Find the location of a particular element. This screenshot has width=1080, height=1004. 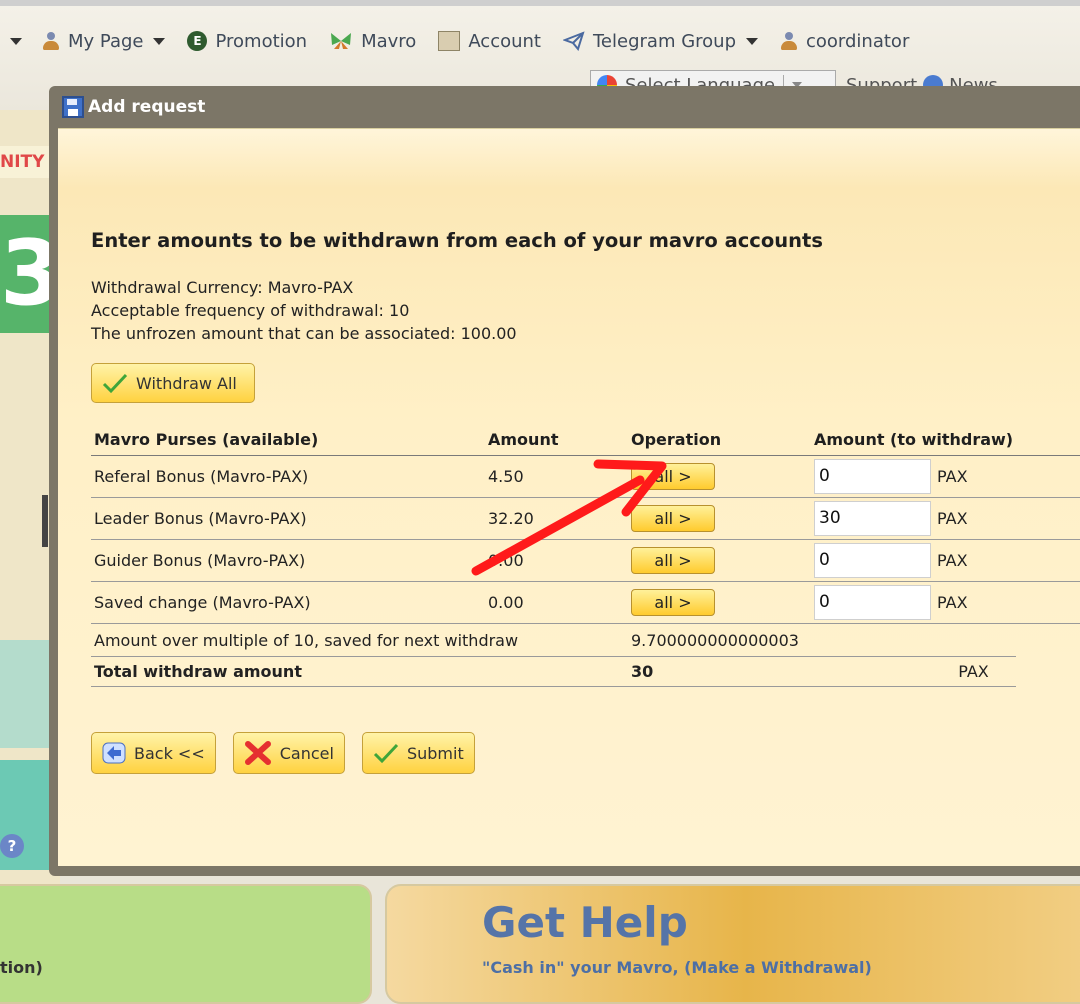

purse-name: Leader Bonus (Mavro-PAX) is located at coordinates (288, 518).